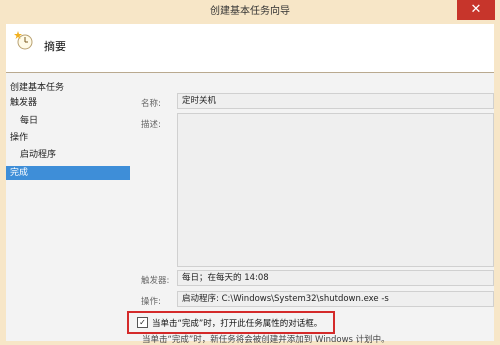 The height and width of the screenshot is (345, 500). What do you see at coordinates (68, 155) in the screenshot?
I see `step-start-program: 启动程序` at bounding box center [68, 155].